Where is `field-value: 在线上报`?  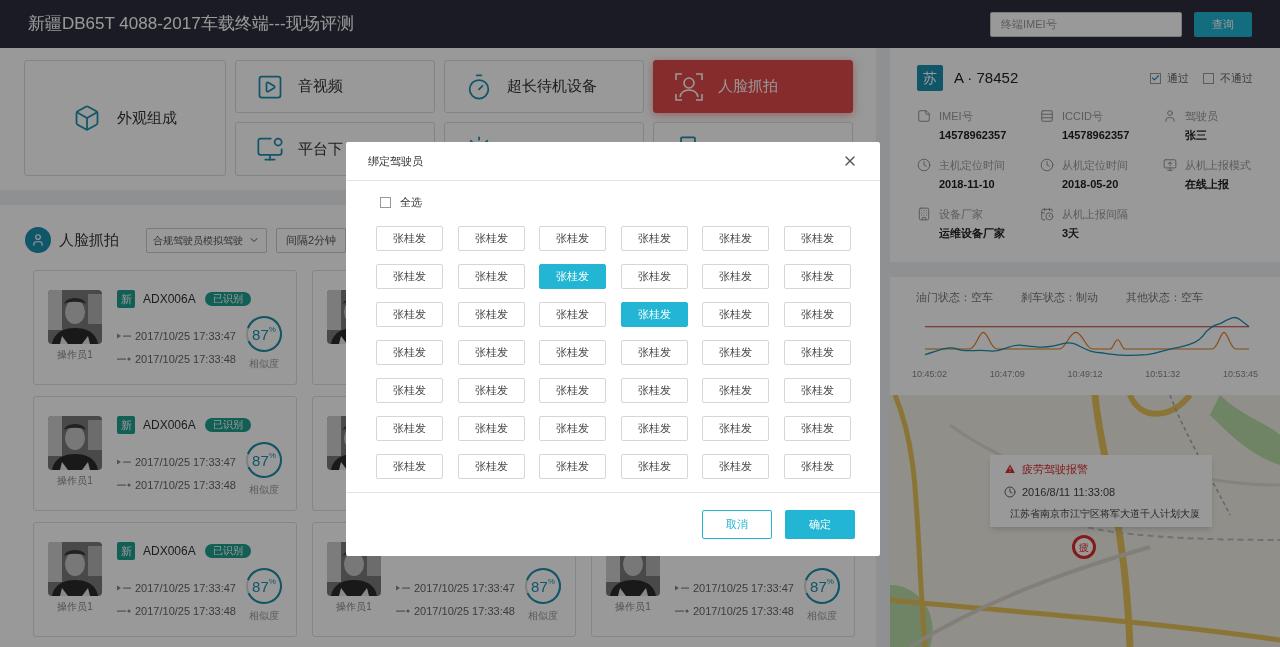 field-value: 在线上报 is located at coordinates (1207, 184).